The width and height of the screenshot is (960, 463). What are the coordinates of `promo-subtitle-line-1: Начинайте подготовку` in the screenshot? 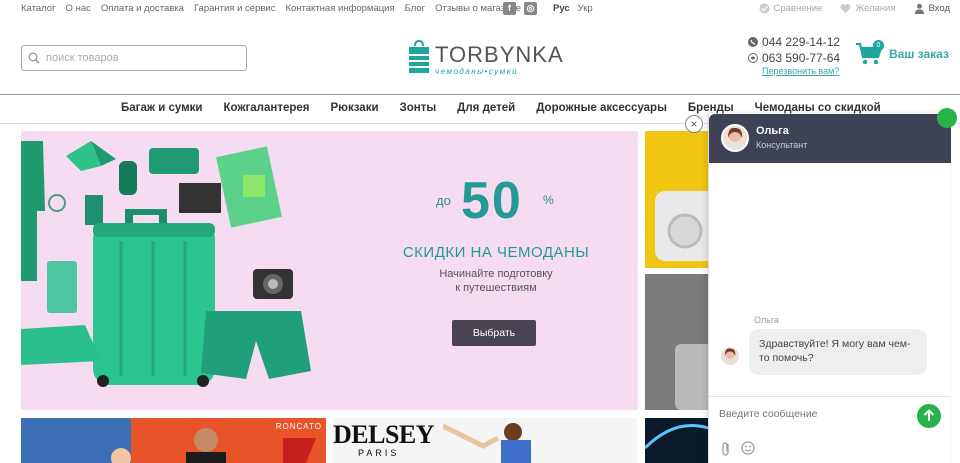 It's located at (496, 274).